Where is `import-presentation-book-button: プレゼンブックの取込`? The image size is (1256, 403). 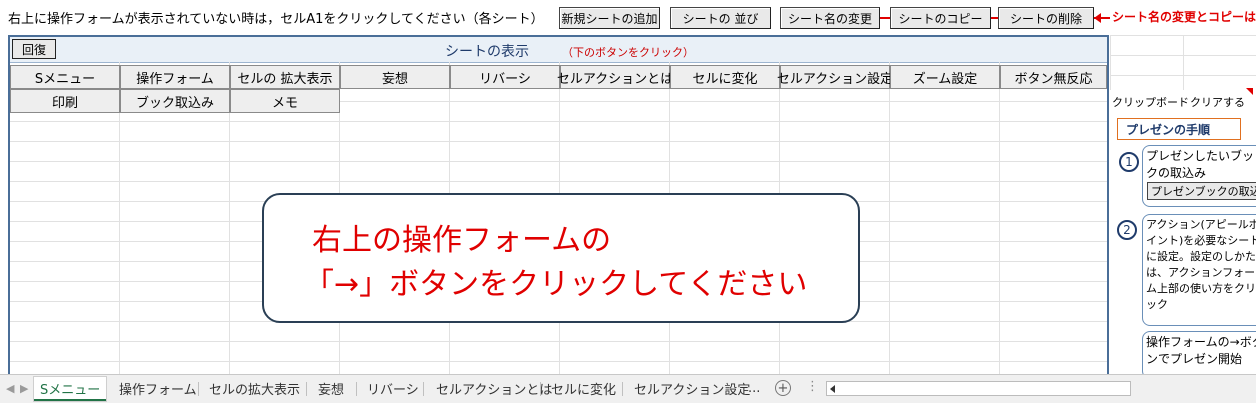
import-presentation-book-button: プレゼンブックの取込 is located at coordinates (1201, 191).